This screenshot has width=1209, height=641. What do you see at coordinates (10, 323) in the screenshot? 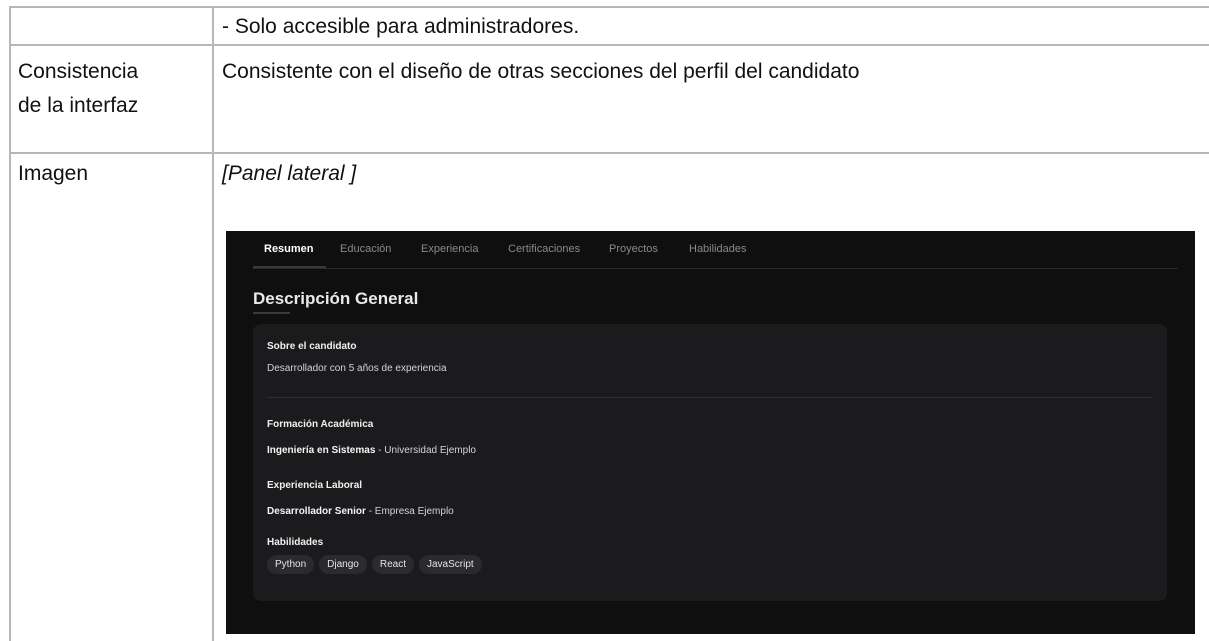
I see `table-border-left` at bounding box center [10, 323].